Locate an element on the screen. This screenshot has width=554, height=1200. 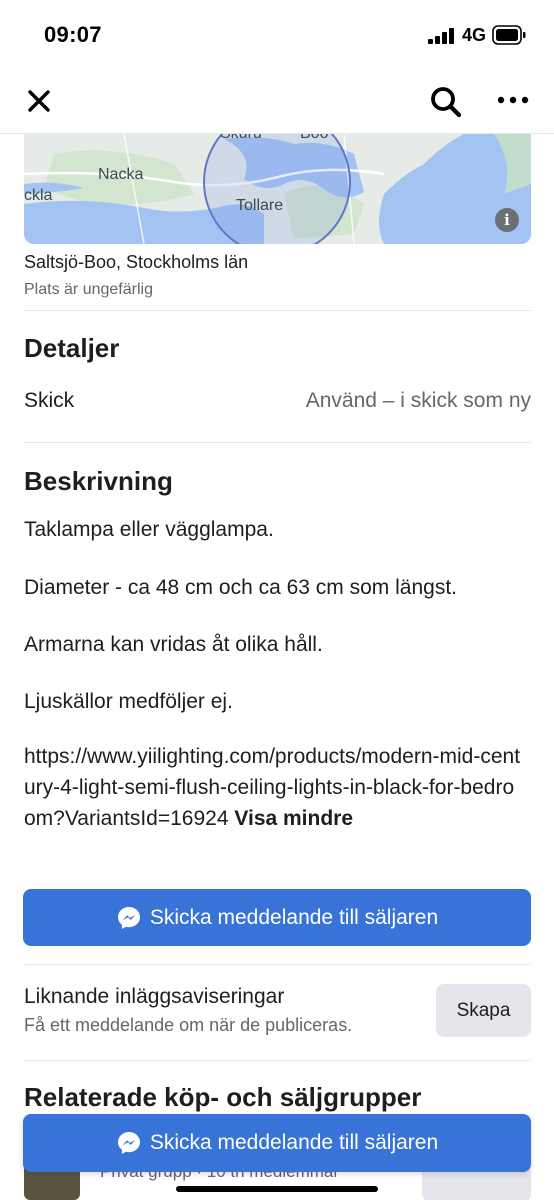
show-less-link: Visa mindre is located at coordinates (293, 818).